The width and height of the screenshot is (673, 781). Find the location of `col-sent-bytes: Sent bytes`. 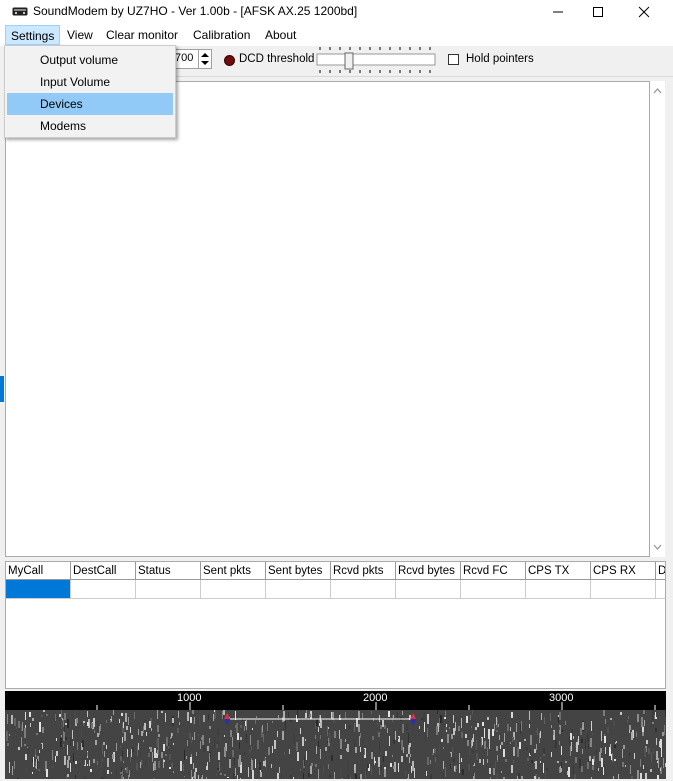

col-sent-bytes: Sent bytes is located at coordinates (298, 571).